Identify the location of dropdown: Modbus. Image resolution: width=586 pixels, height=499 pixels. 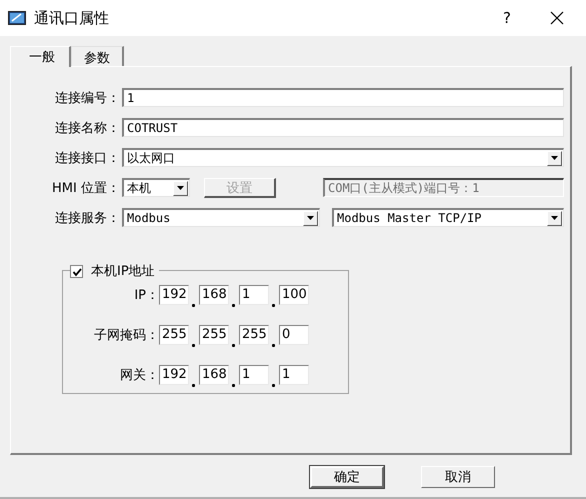
(221, 217).